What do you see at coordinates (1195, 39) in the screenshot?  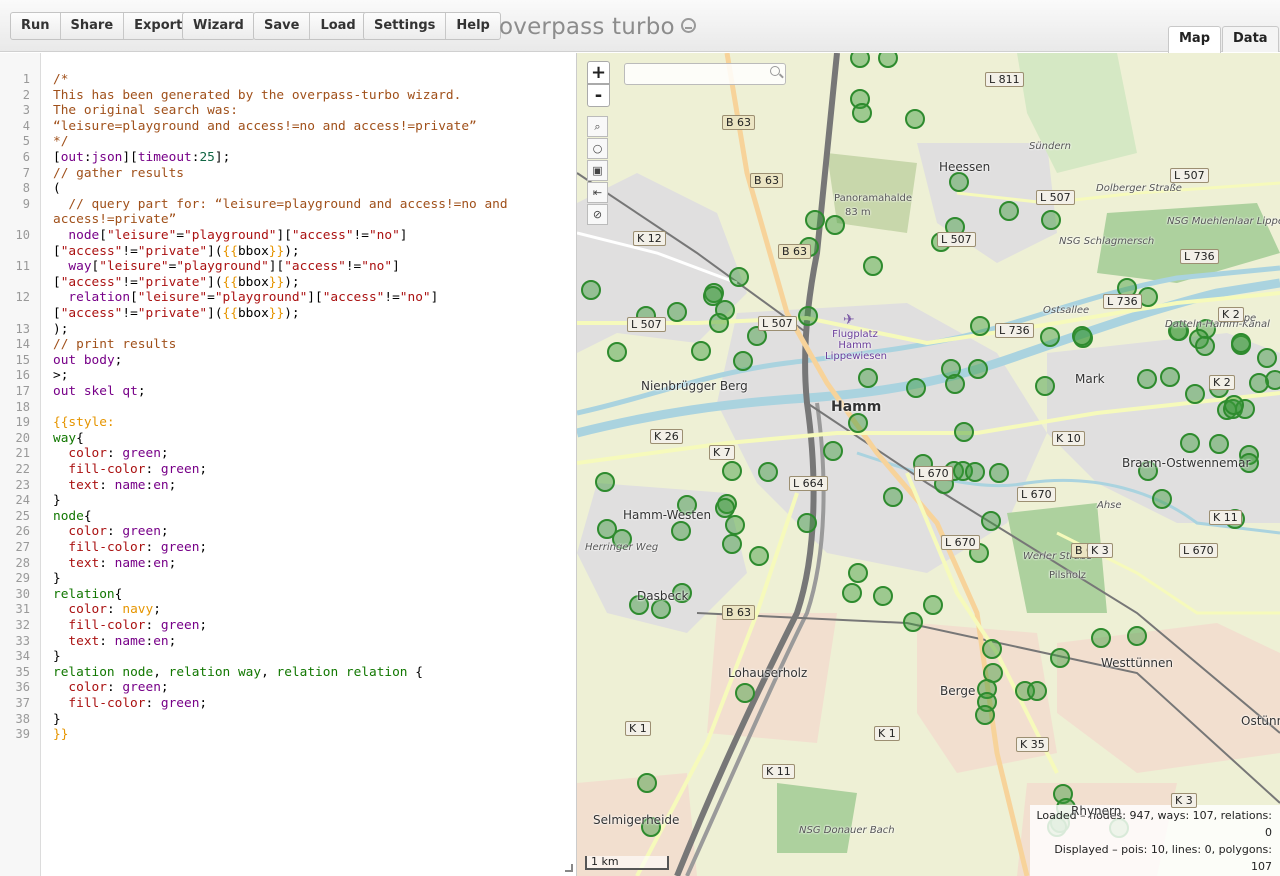 I see `tab-map: Map` at bounding box center [1195, 39].